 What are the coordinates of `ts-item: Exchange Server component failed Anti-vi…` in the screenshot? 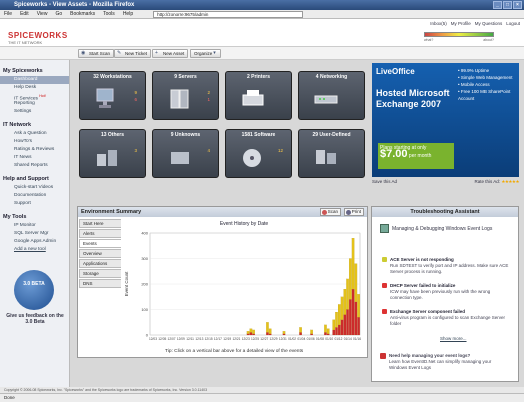 It's located at (447, 318).